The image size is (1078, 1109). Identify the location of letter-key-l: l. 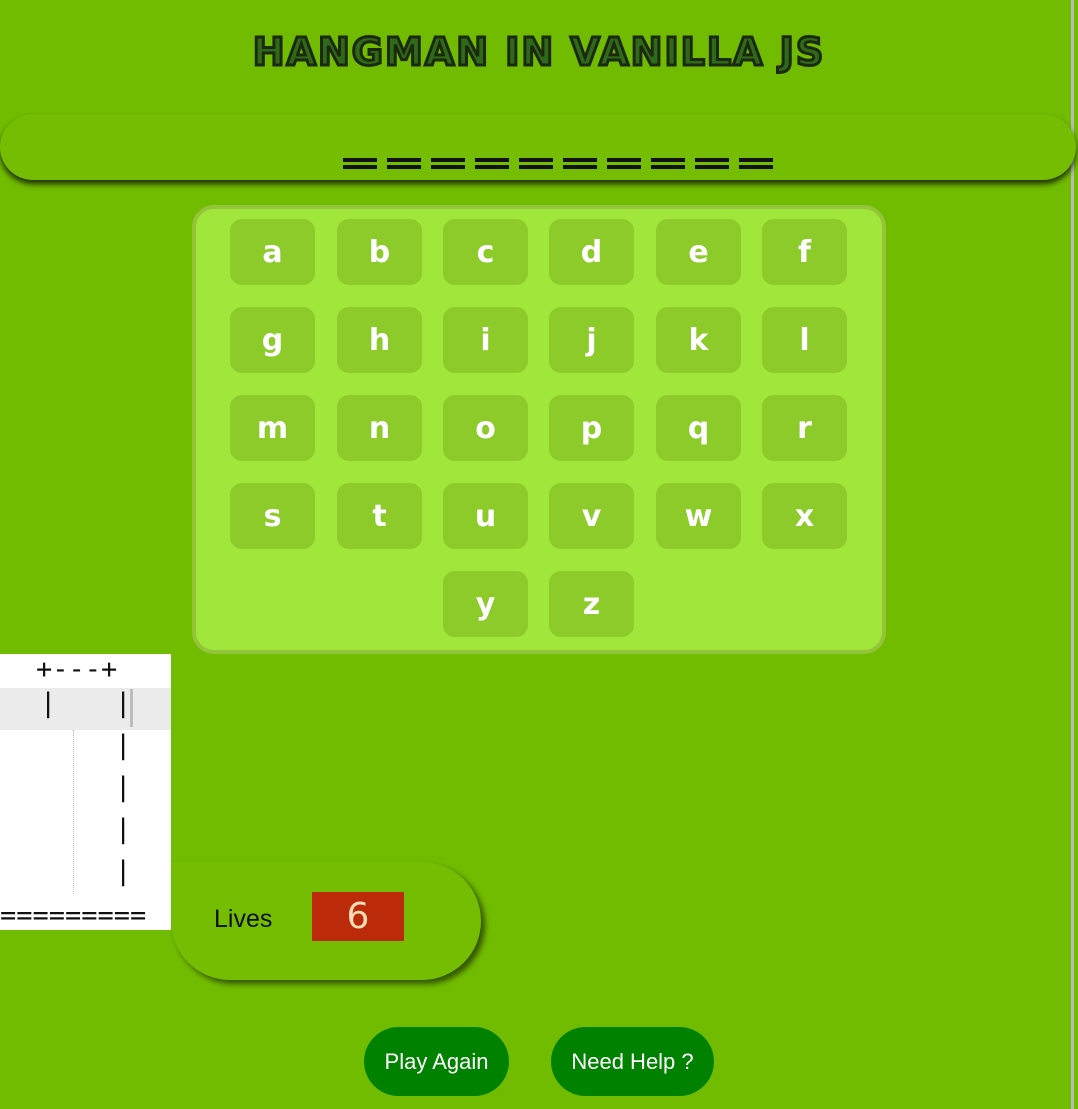
(804, 340).